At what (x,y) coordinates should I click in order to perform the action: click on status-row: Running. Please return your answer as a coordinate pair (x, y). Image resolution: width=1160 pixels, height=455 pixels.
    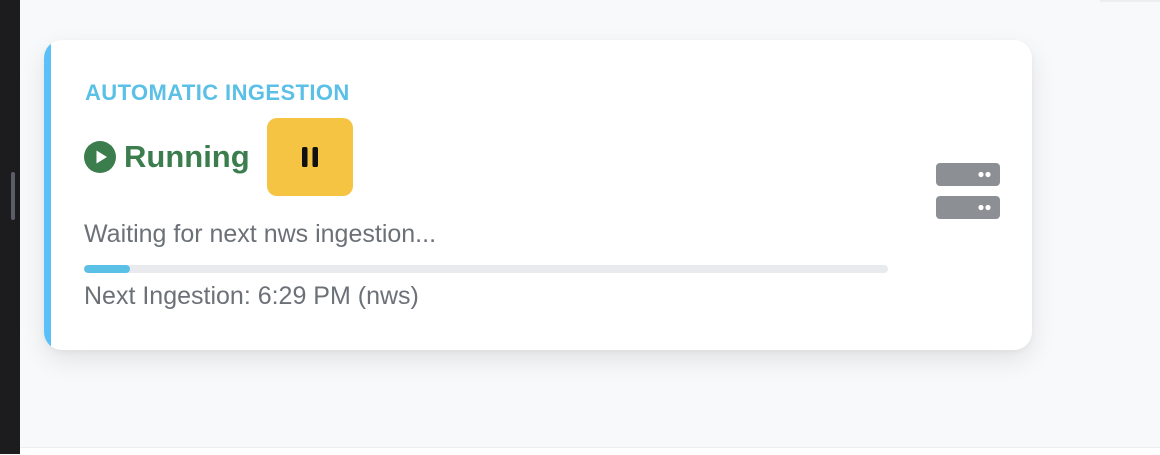
    Looking at the image, I should click on (218, 157).